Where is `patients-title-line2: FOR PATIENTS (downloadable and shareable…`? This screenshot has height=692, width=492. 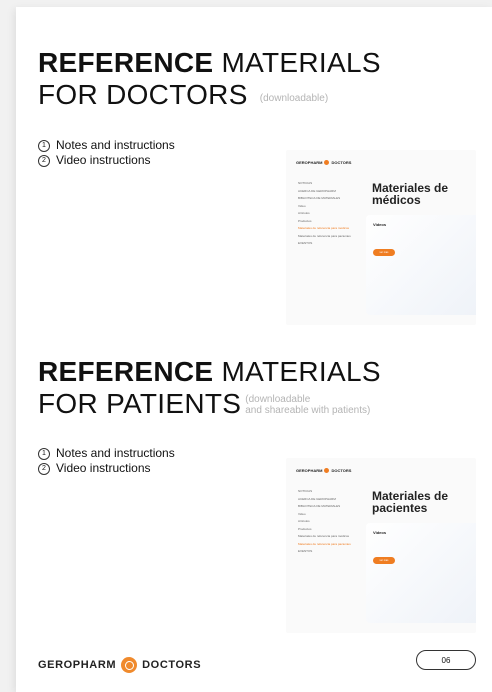
patients-title-line2: FOR PATIENTS (downloadable and shareable… is located at coordinates (204, 404).